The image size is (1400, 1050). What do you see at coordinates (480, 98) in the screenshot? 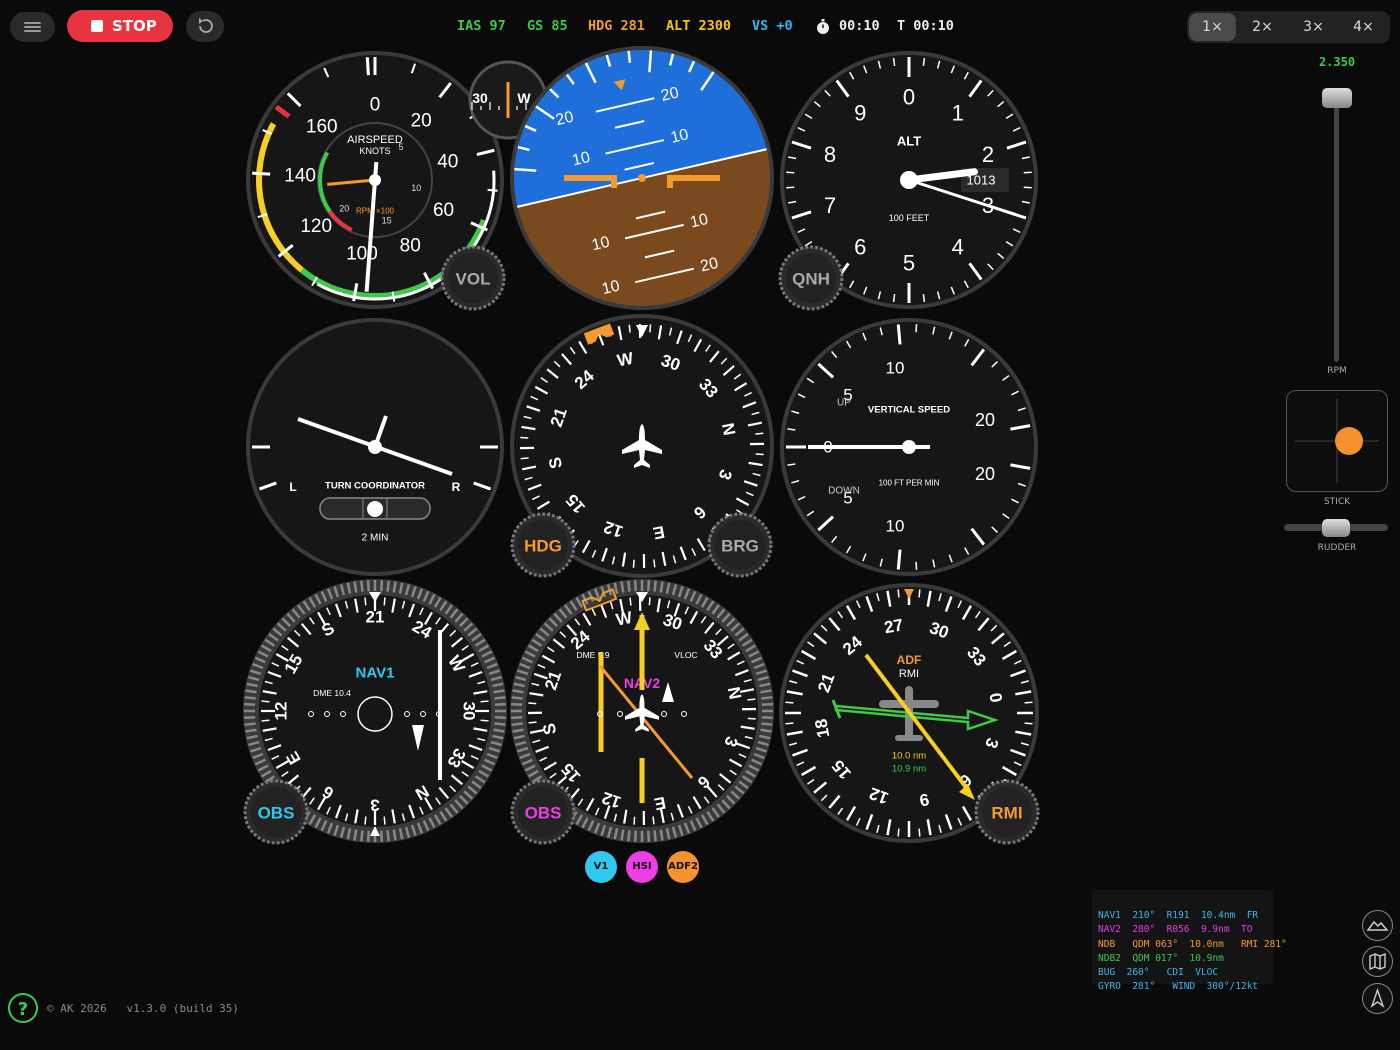
I see `mini-compass-label: 30` at bounding box center [480, 98].